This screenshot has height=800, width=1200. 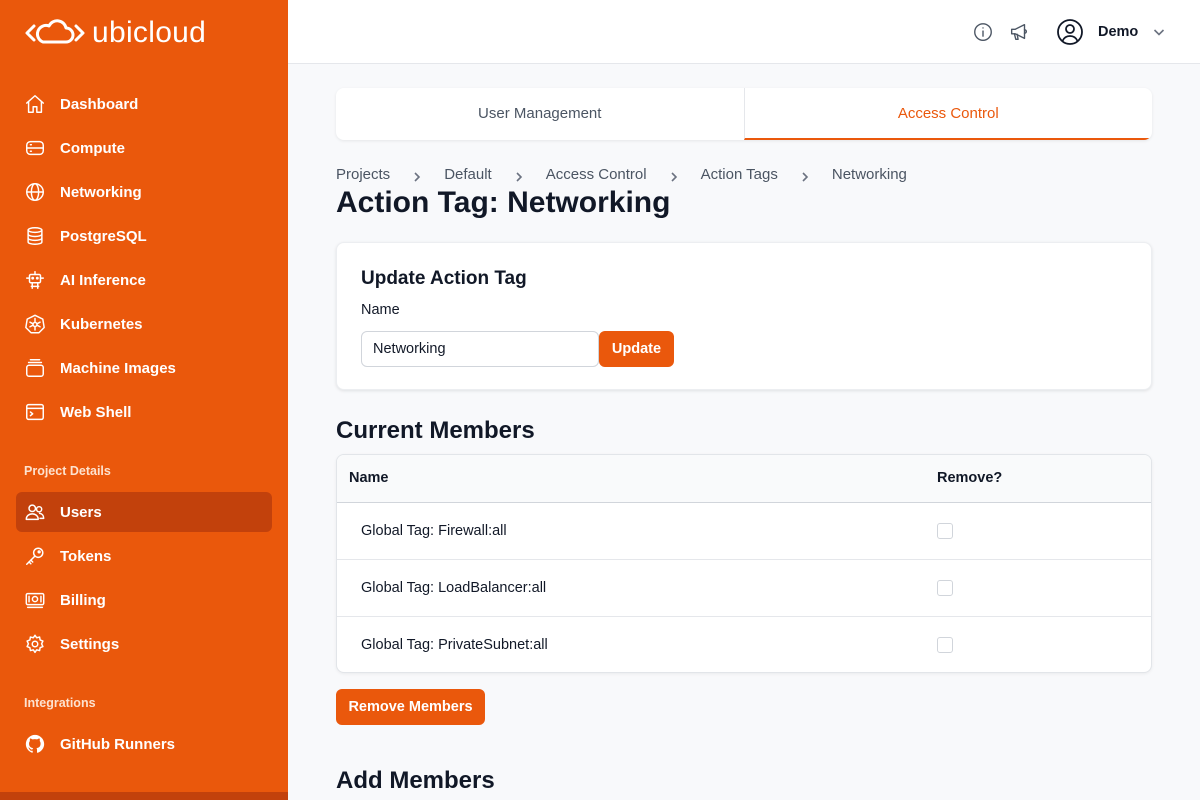 I want to click on sidebar-item-label: AI Inference, so click(x=103, y=280).